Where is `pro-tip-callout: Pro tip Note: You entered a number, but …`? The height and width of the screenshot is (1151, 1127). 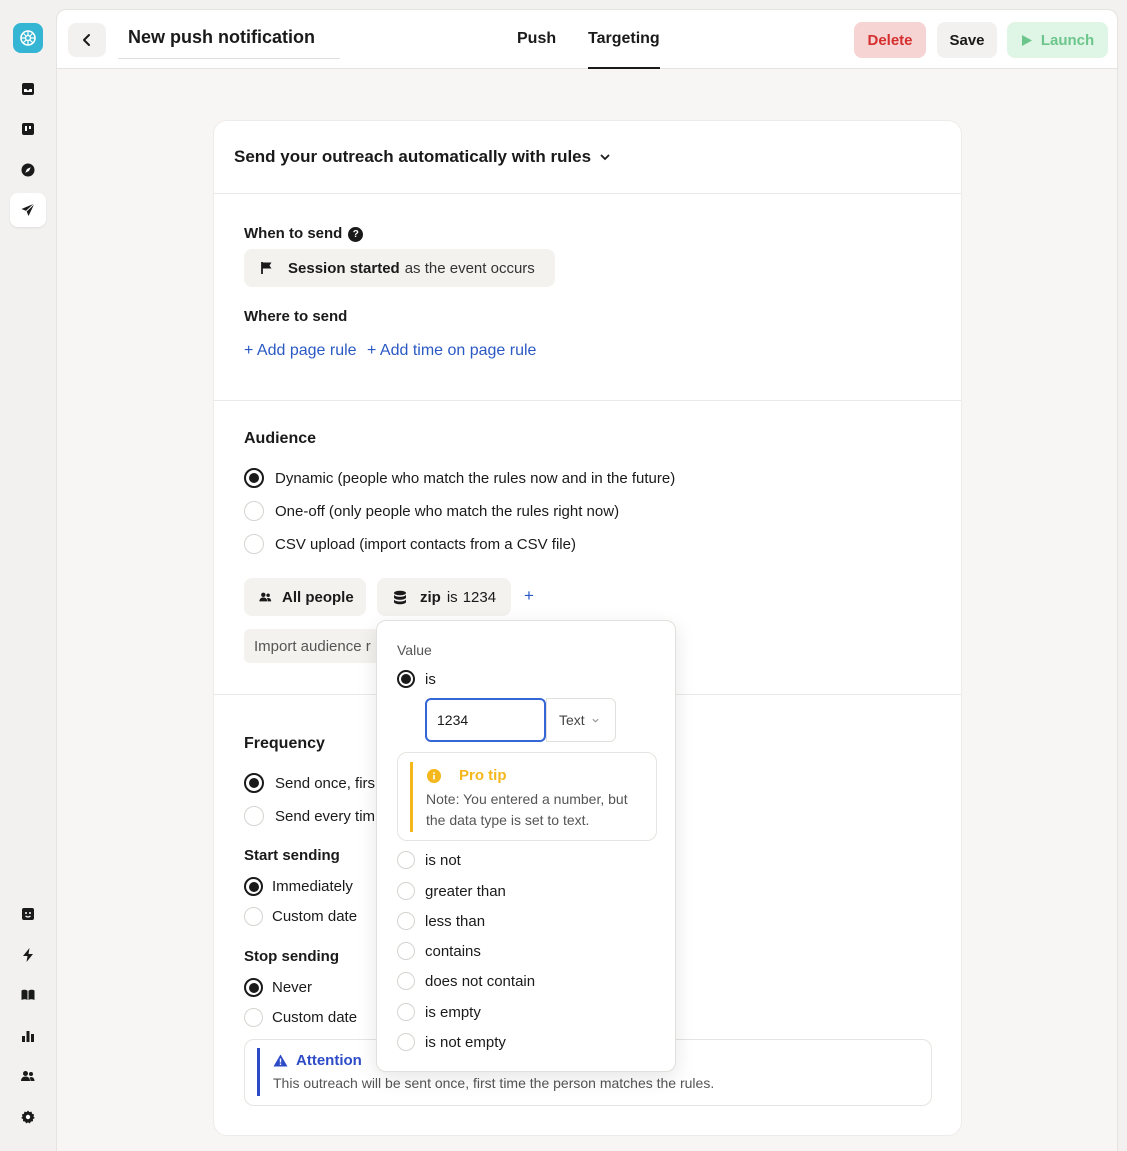
pro-tip-callout: Pro tip Note: You entered a number, but … is located at coordinates (527, 796).